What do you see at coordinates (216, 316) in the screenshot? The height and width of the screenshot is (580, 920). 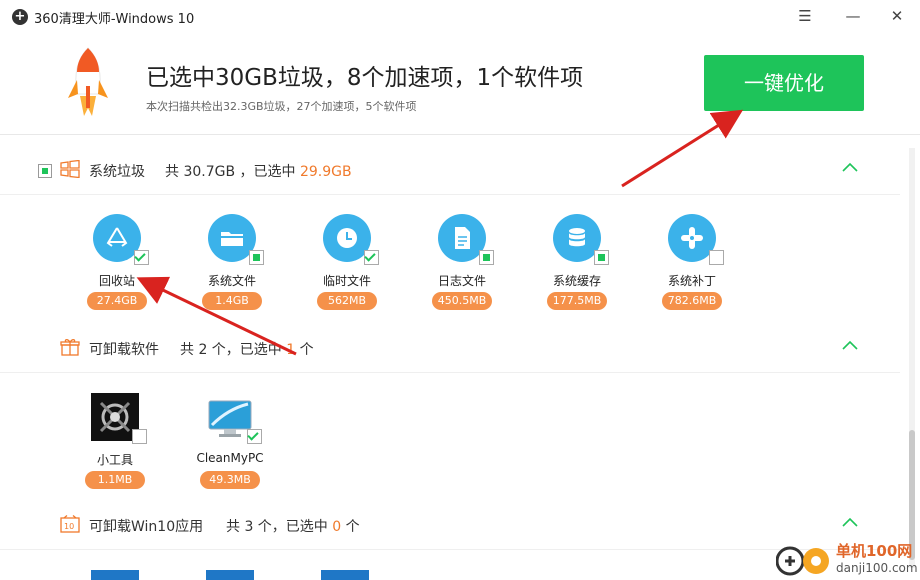 I see `arrow-to-recycle-bin` at bounding box center [216, 316].